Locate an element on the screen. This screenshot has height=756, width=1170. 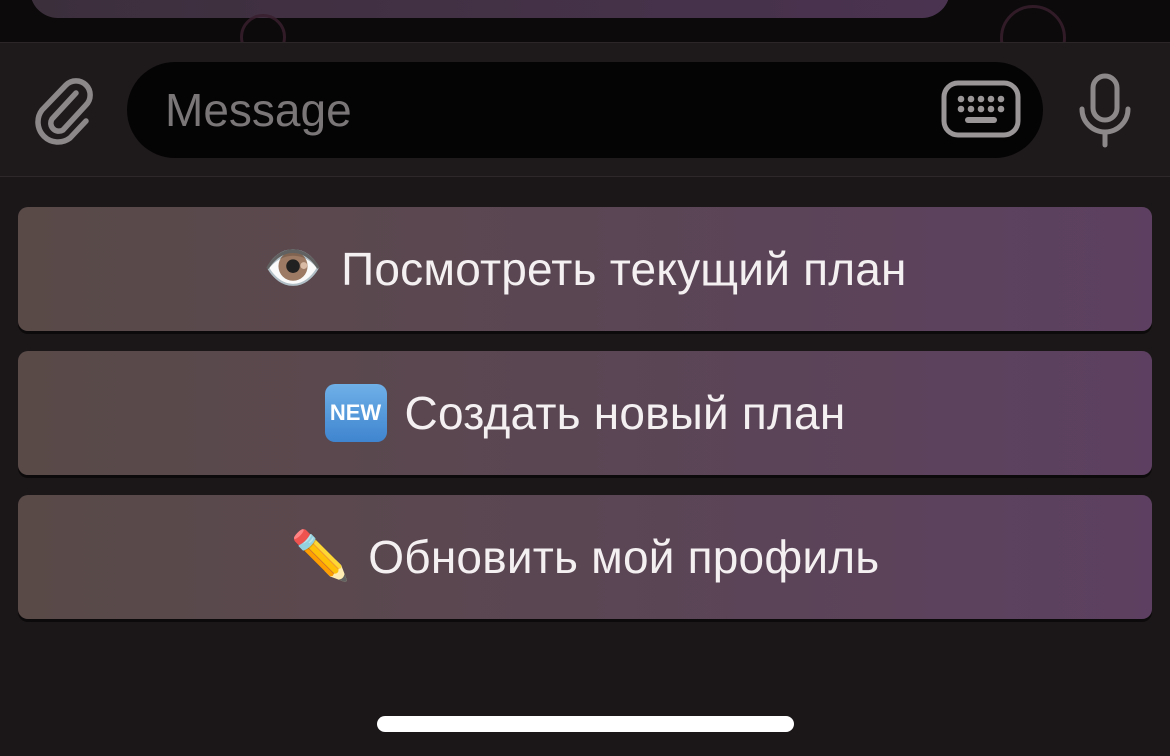
new-icon: NEW is located at coordinates (355, 413).